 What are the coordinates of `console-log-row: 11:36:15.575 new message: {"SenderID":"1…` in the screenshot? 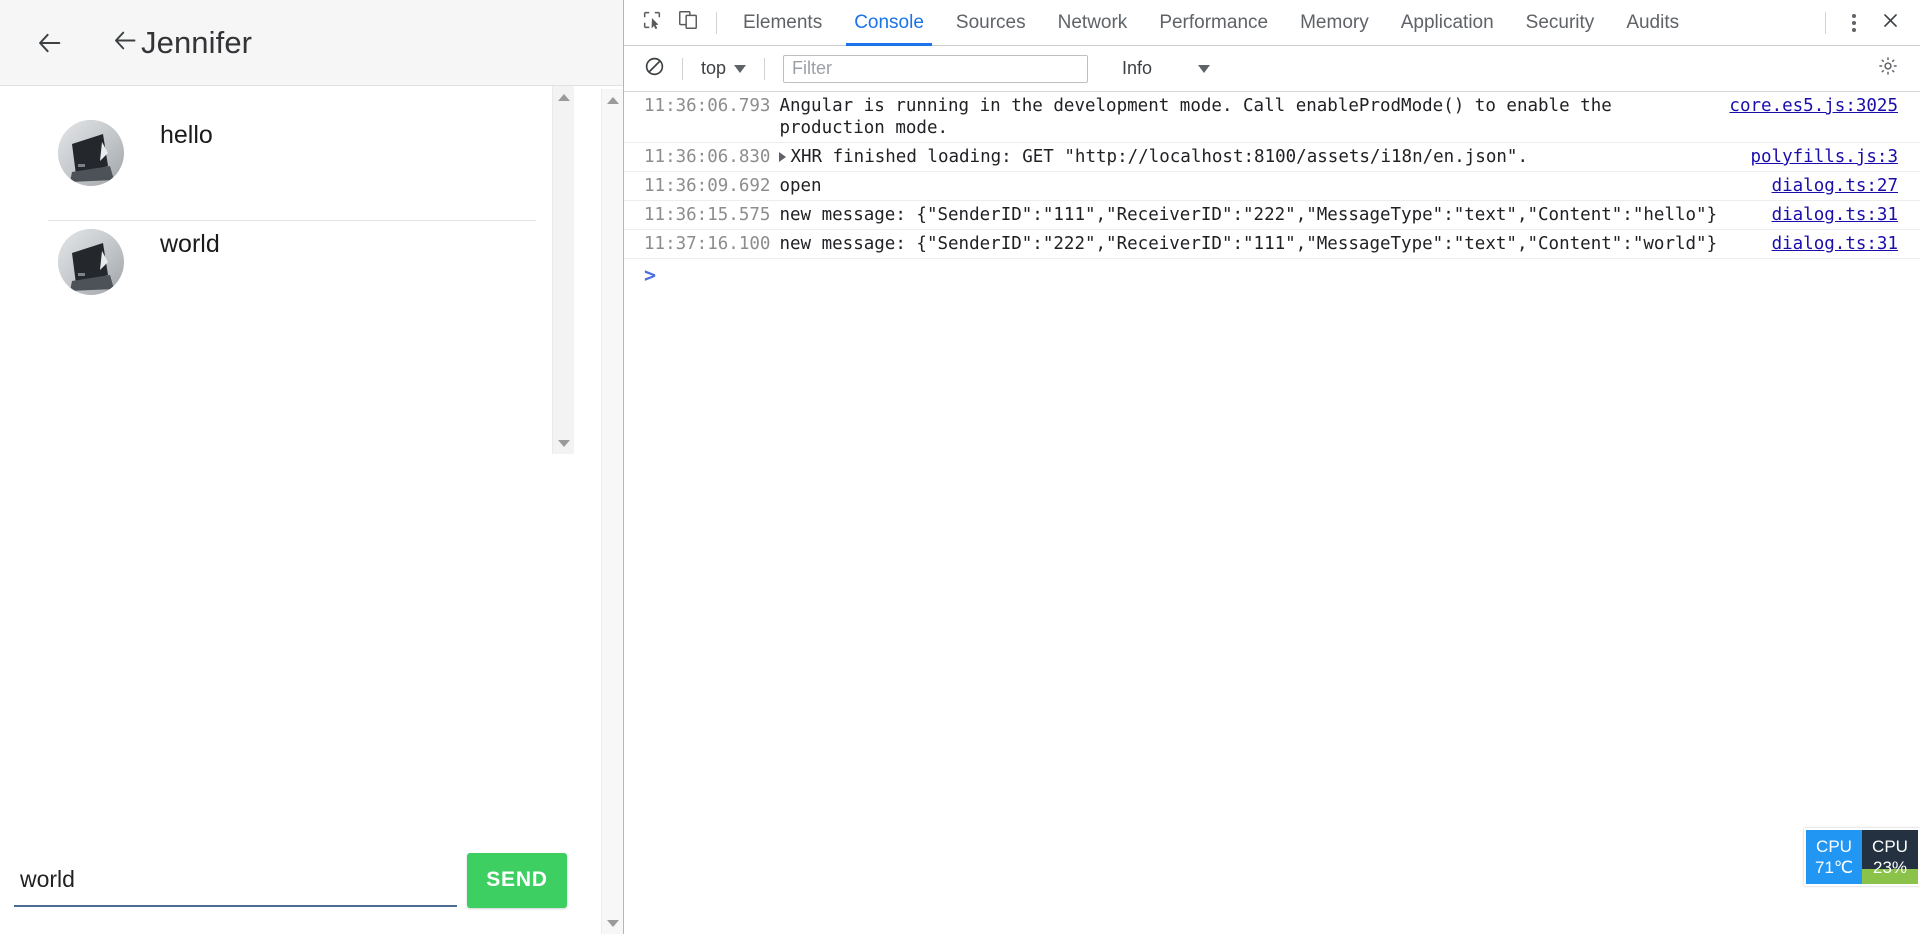 It's located at (1272, 215).